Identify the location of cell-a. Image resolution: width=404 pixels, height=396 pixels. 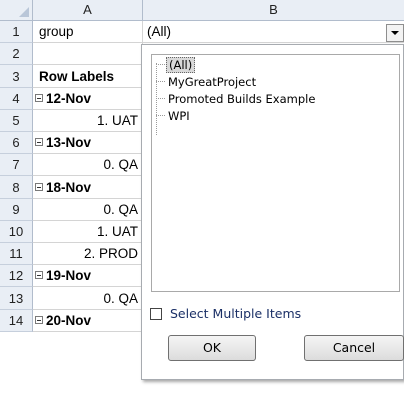
(88, 54).